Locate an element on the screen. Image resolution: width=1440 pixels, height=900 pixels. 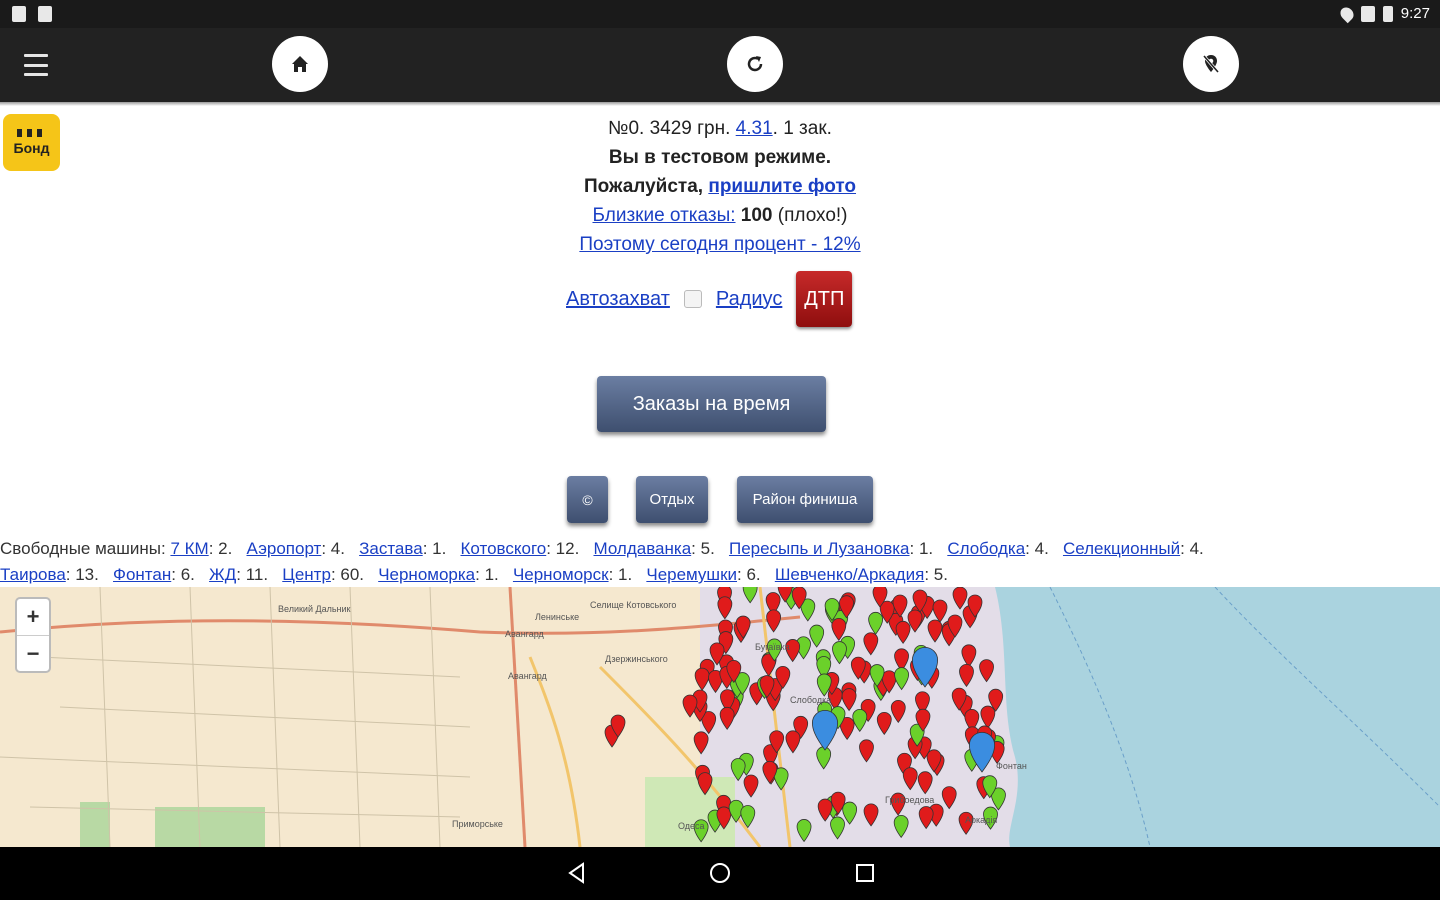
balance-line: №0. 3429 грн. 4.31. 1 зак. is located at coordinates (720, 128).